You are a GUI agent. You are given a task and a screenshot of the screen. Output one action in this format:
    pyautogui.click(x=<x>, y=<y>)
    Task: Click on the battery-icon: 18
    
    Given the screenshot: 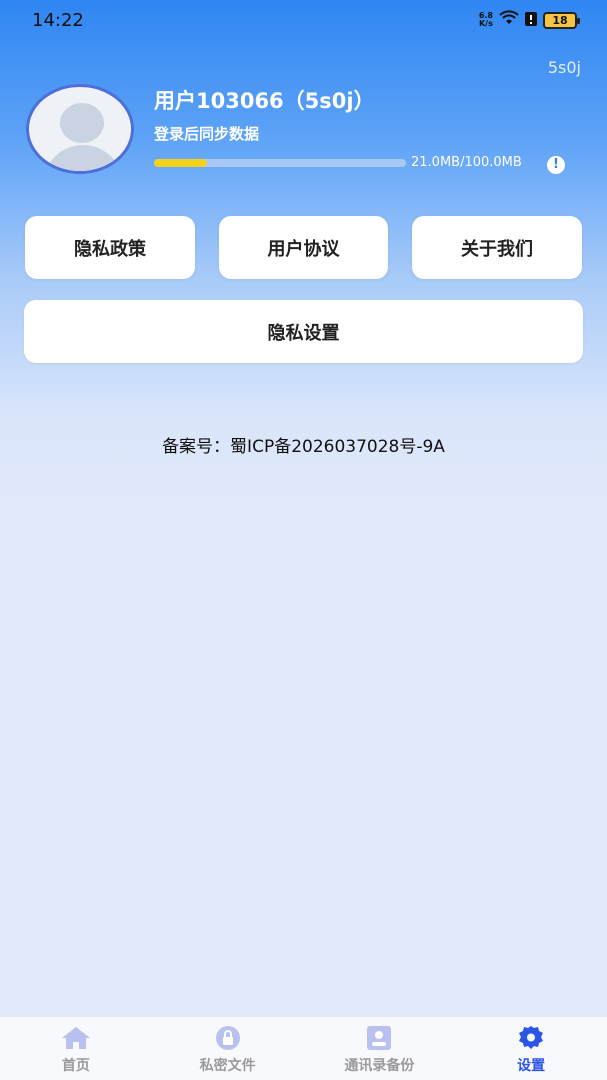 What is the action you would take?
    pyautogui.click(x=561, y=20)
    